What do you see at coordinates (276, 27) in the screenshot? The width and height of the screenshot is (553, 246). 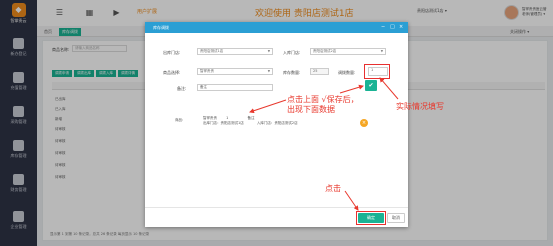 I see `modal-header: 库存调拨 − □ ×` at bounding box center [276, 27].